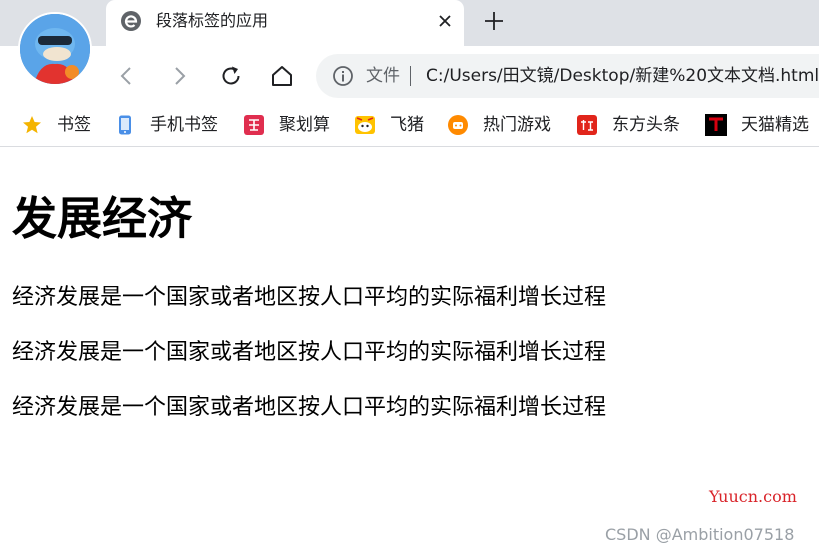 The width and height of the screenshot is (819, 552). What do you see at coordinates (127, 76) in the screenshot?
I see `back-arrow-icon` at bounding box center [127, 76].